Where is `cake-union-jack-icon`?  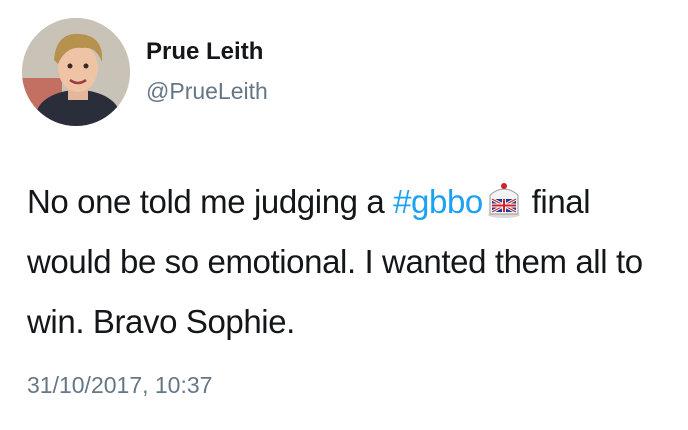 cake-union-jack-icon is located at coordinates (504, 198).